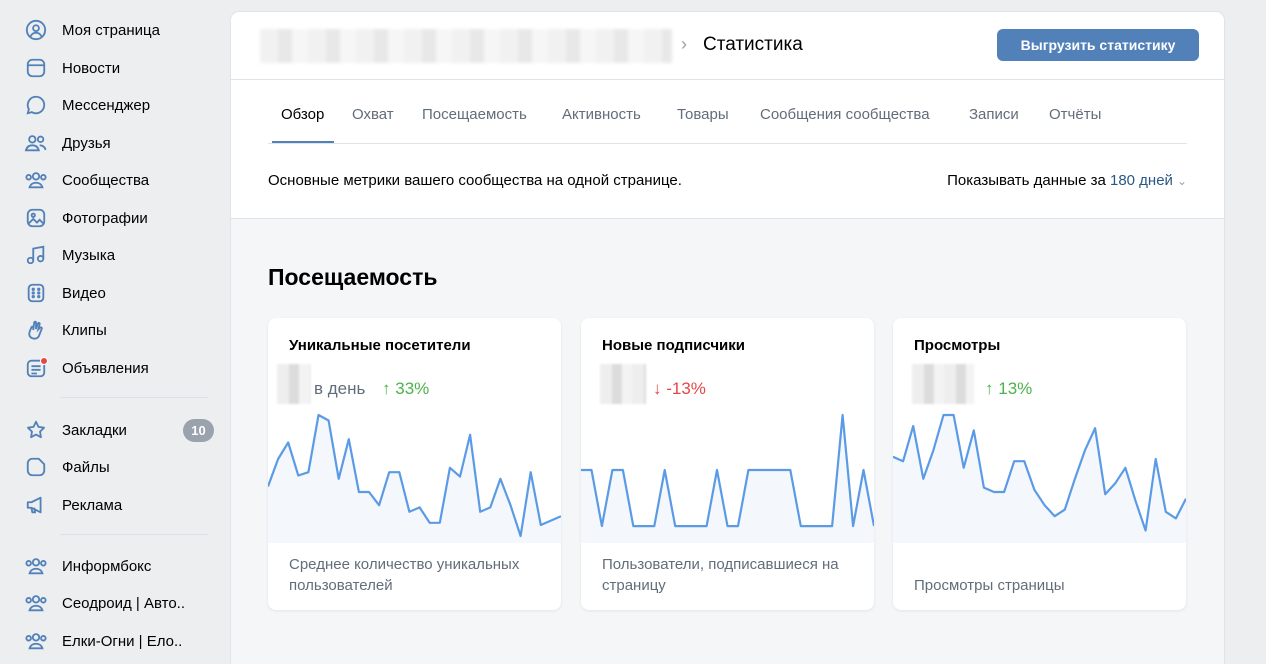  I want to click on sidebar-item-files: Файлы, so click(120, 467).